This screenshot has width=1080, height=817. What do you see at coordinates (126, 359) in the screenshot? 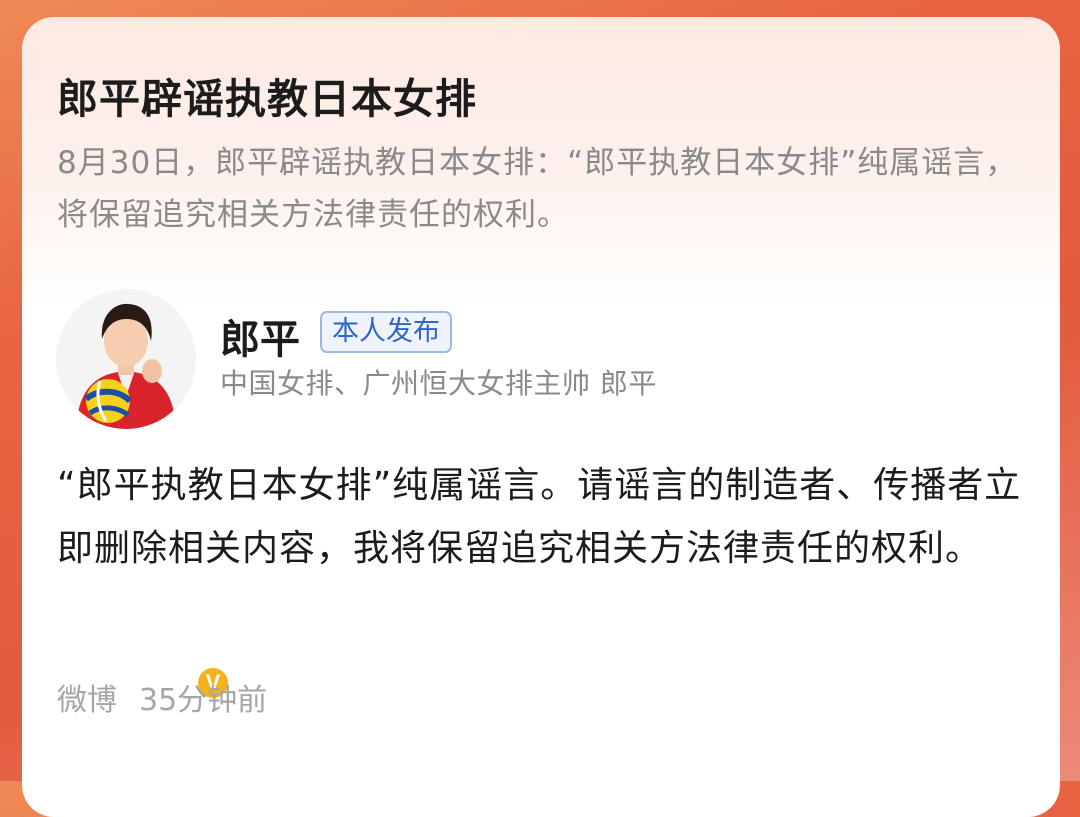
I see `avatar-image` at bounding box center [126, 359].